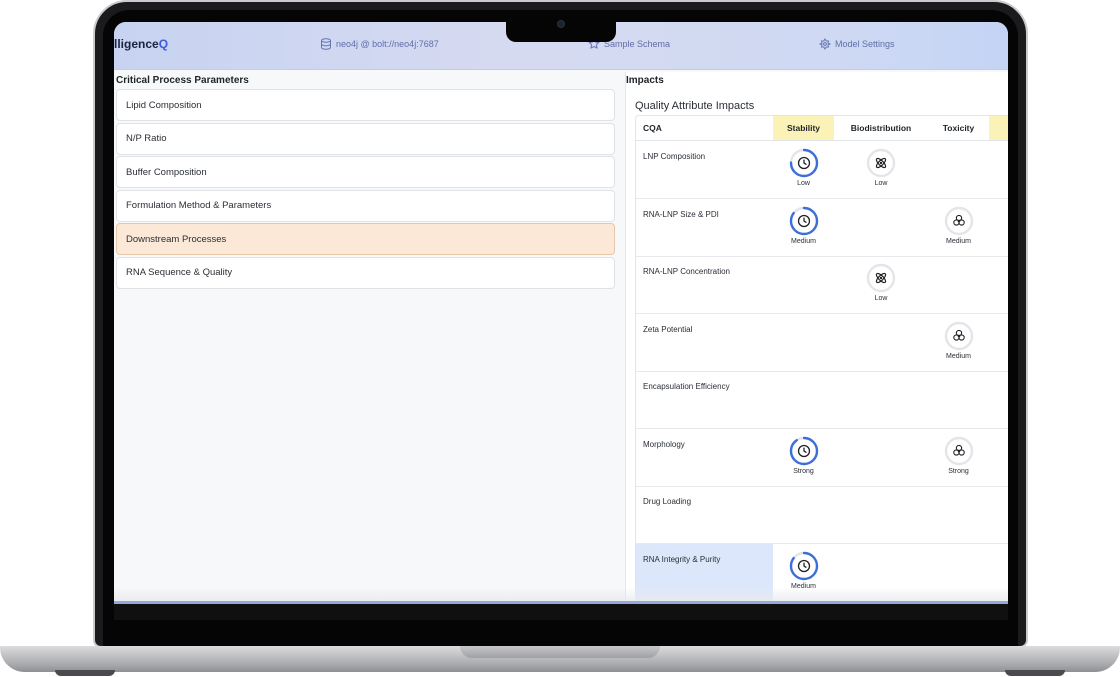 The height and width of the screenshot is (677, 1120). Describe the element at coordinates (998, 128) in the screenshot. I see `column-header: The` at that location.